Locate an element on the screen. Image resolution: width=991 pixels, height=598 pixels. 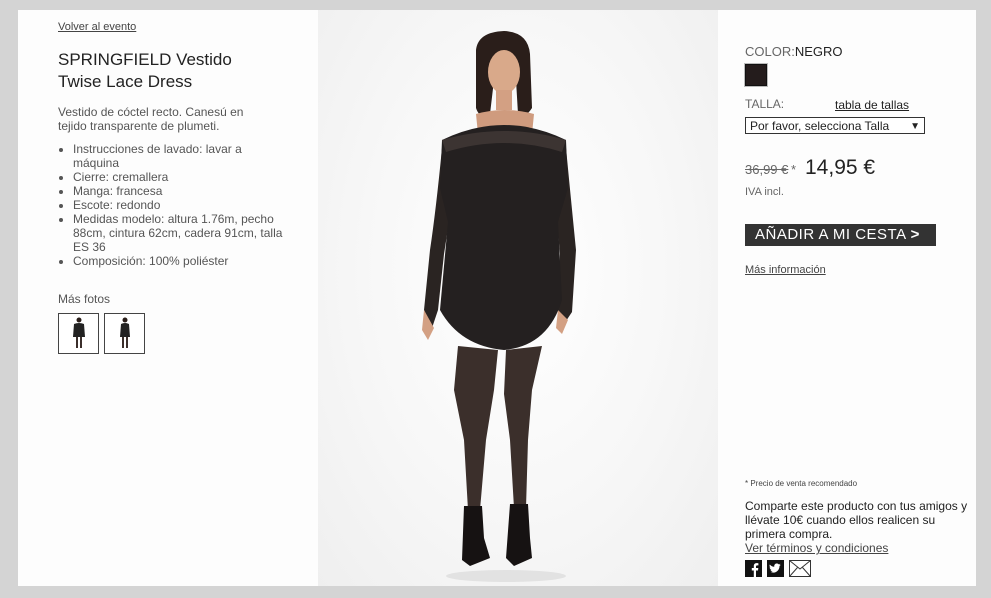
original-price: 36,99 € is located at coordinates (767, 169).